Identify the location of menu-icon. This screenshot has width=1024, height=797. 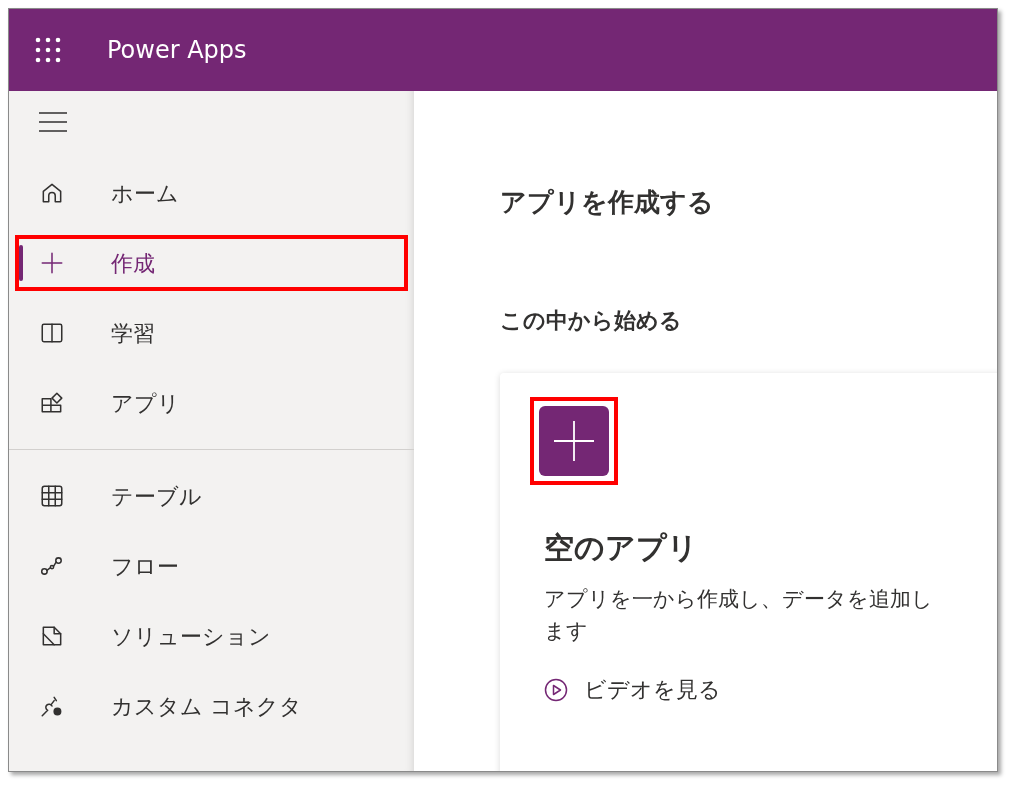
(53, 122).